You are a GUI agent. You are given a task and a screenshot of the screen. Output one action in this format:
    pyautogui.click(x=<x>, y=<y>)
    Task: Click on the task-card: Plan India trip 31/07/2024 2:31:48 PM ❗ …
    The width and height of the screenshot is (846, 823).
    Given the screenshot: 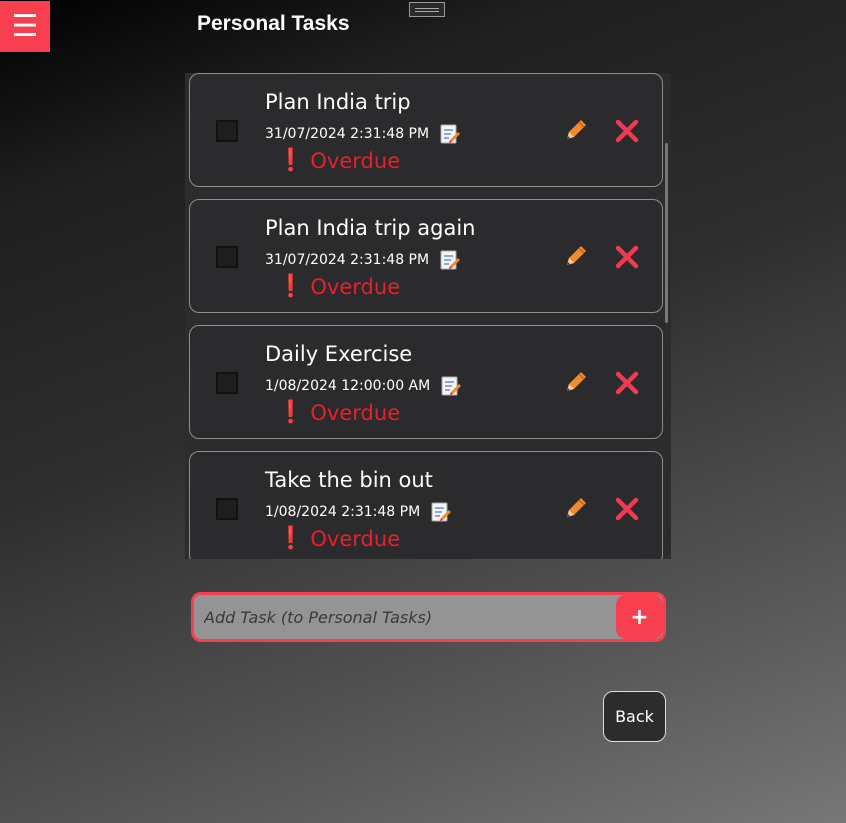 What is the action you would take?
    pyautogui.click(x=426, y=130)
    